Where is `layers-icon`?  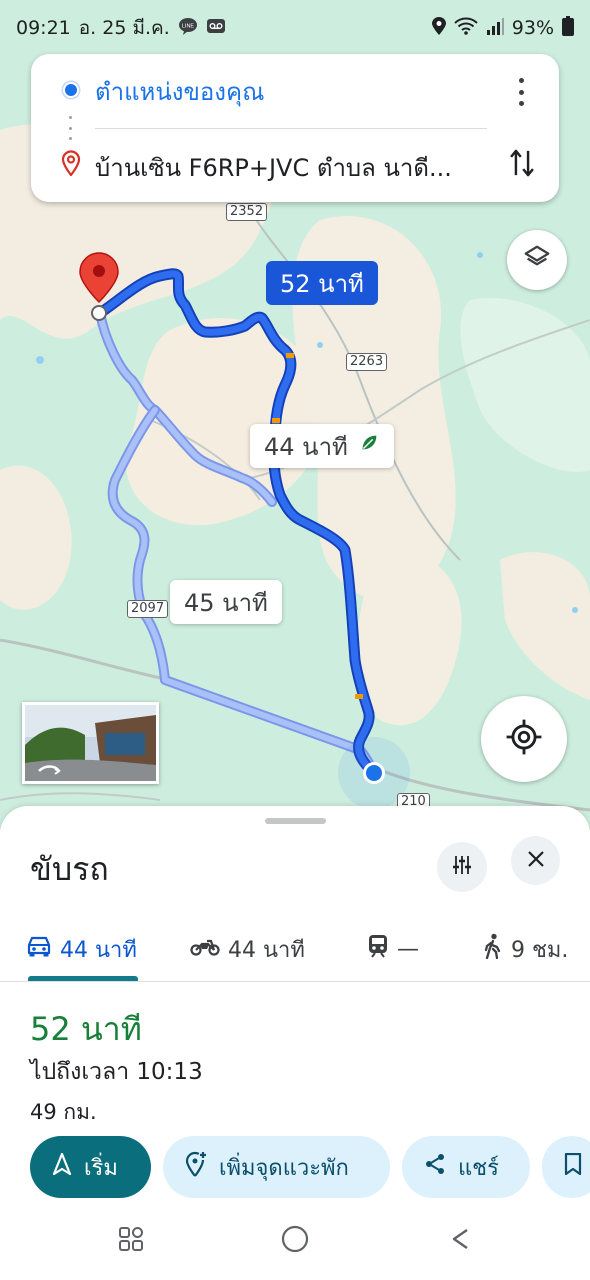
layers-icon is located at coordinates (537, 260).